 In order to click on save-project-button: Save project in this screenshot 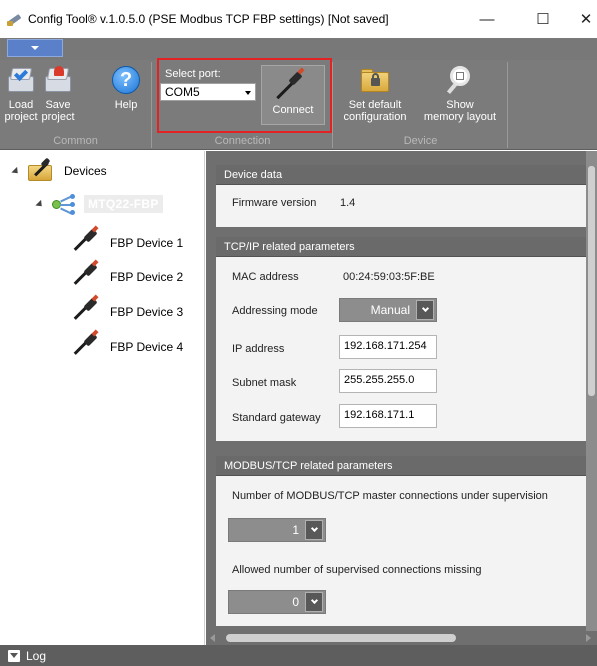, I will do `click(58, 93)`.